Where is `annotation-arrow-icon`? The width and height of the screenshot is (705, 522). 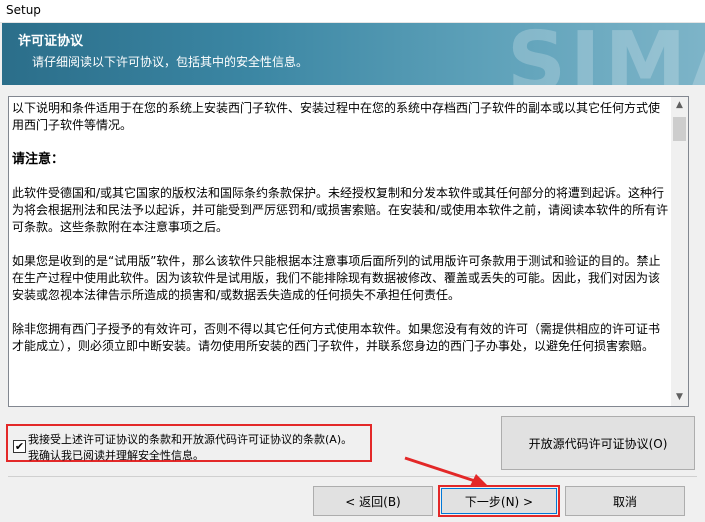
annotation-arrow-icon is located at coordinates (446, 471).